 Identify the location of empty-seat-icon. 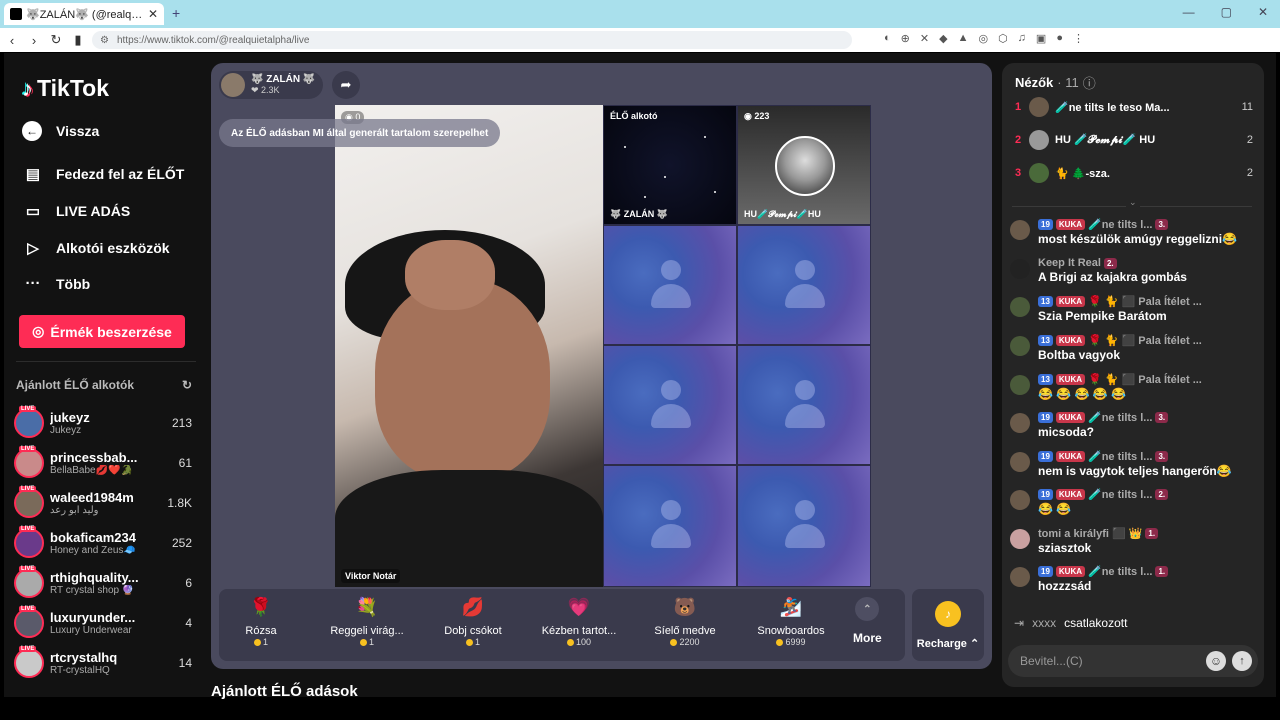
(805, 286).